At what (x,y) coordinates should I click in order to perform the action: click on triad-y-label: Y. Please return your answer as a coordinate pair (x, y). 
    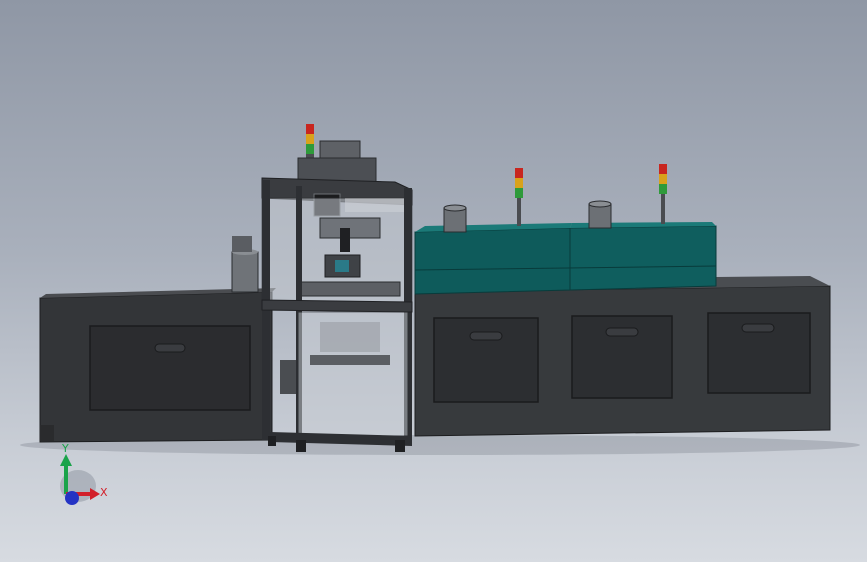
    Looking at the image, I should click on (65, 448).